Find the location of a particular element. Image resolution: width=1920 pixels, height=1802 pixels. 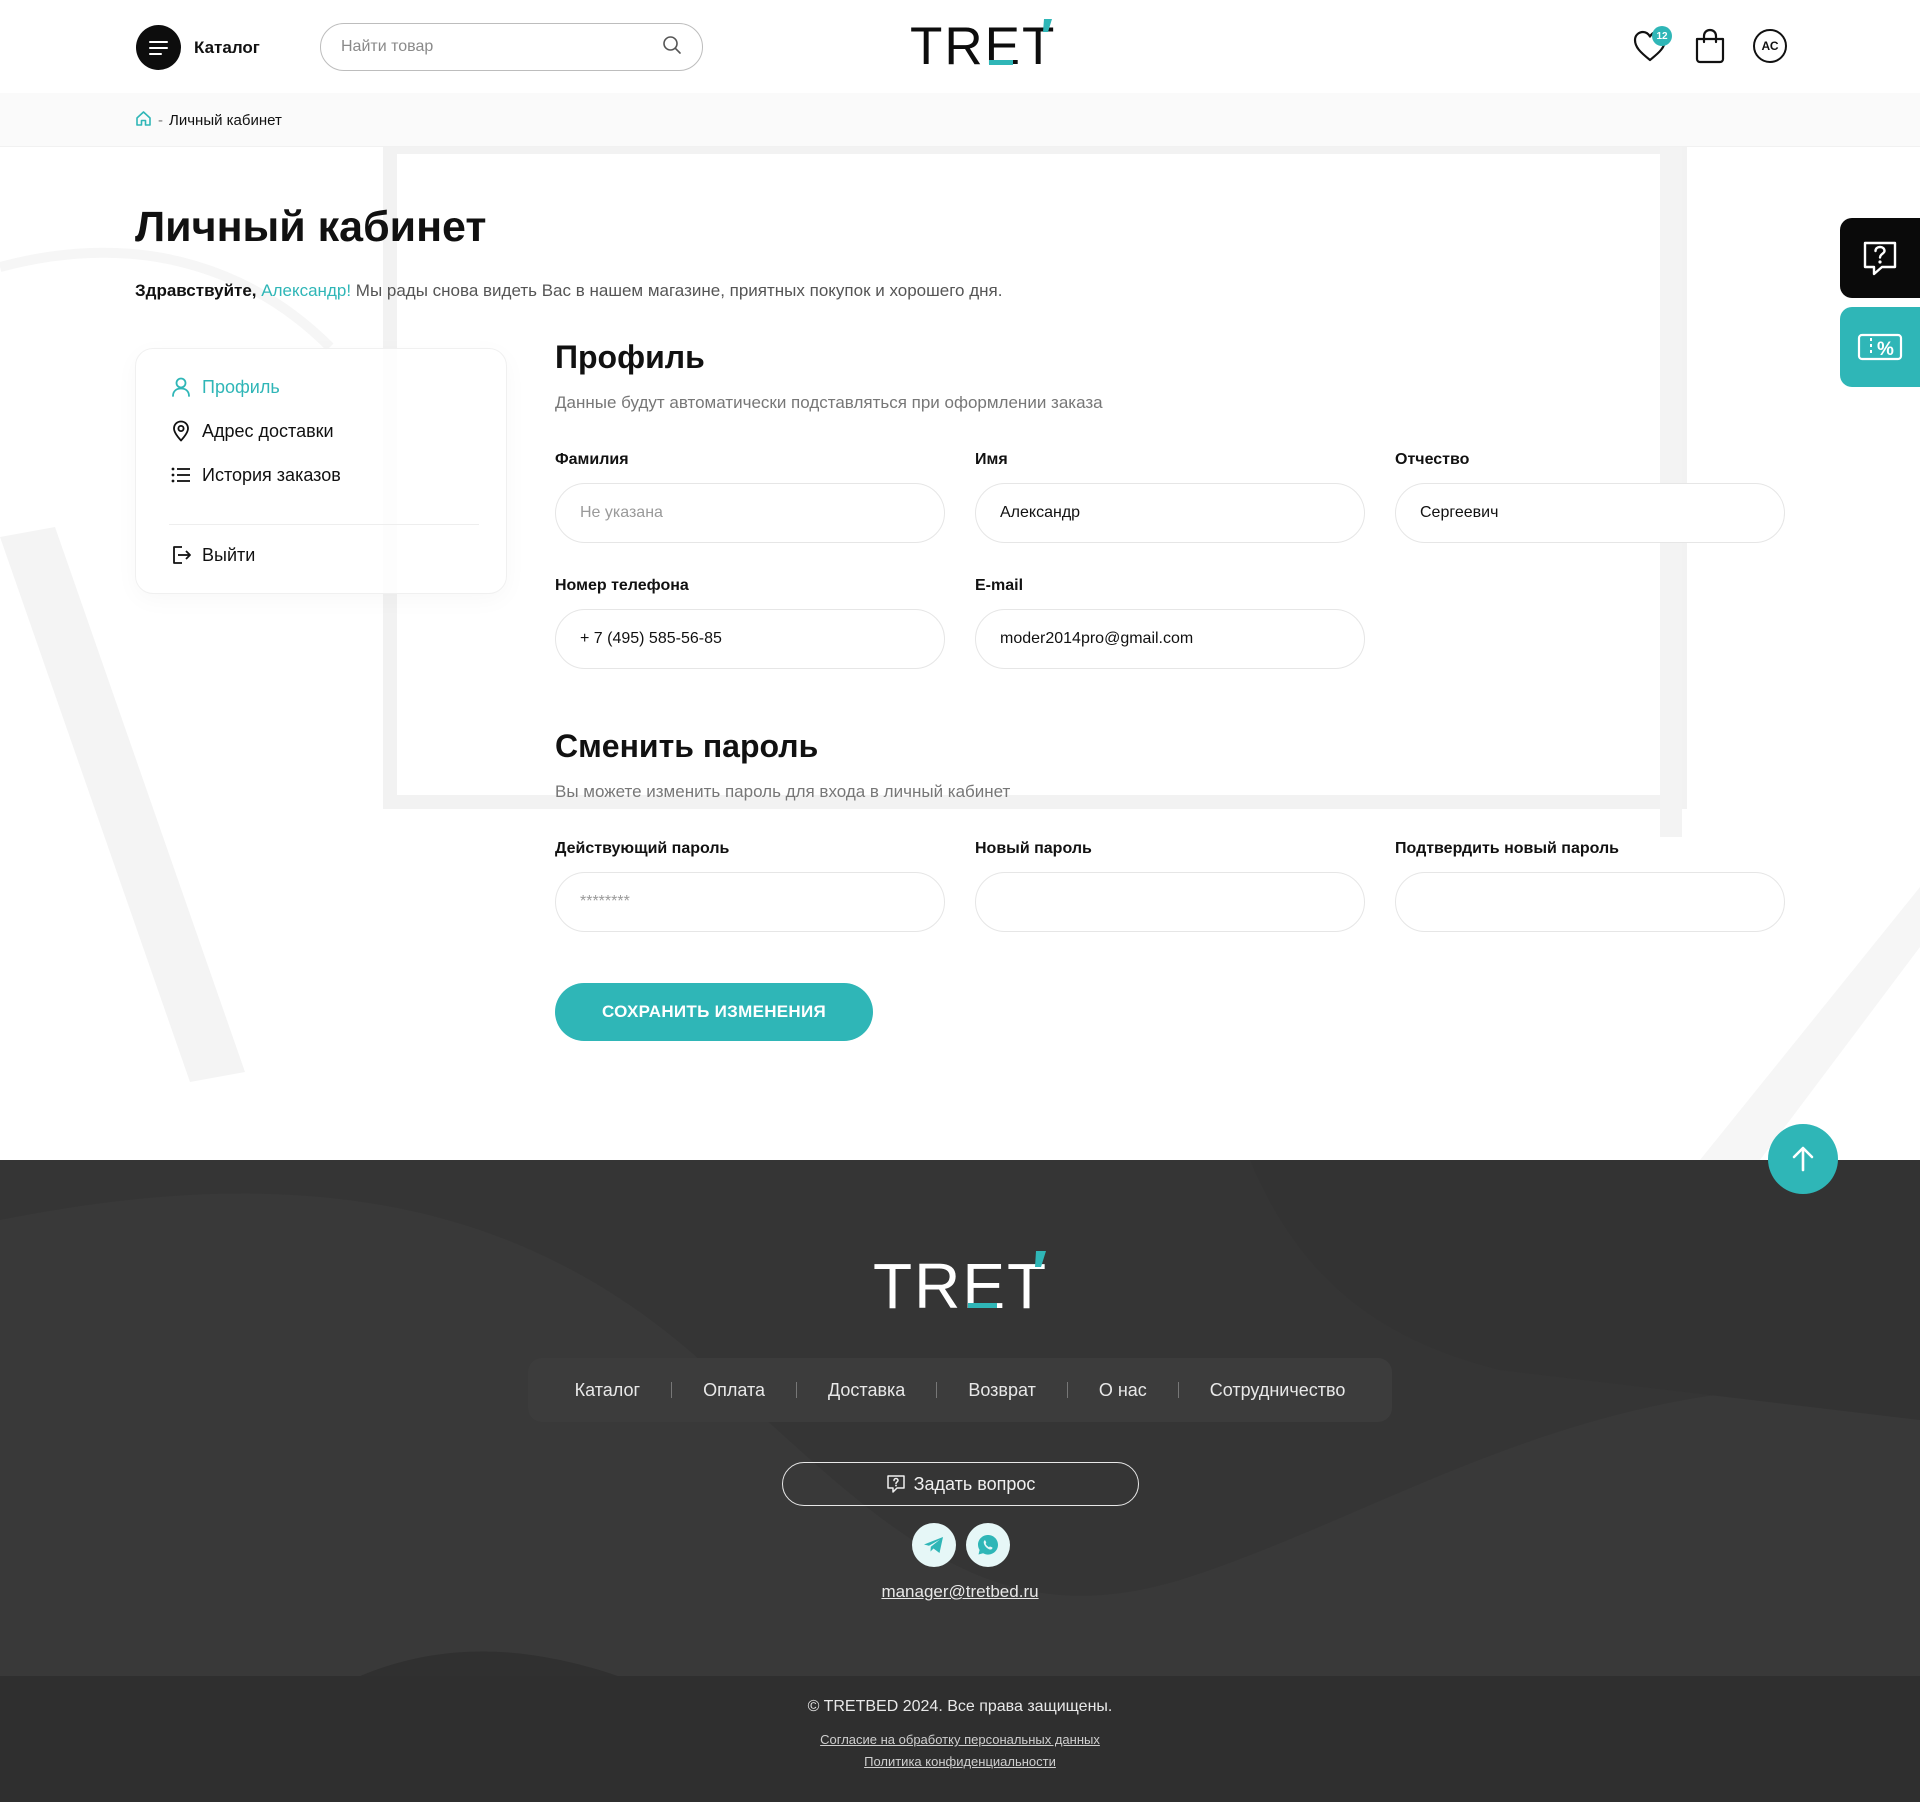

discount-coupon-icon: % is located at coordinates (1880, 347).